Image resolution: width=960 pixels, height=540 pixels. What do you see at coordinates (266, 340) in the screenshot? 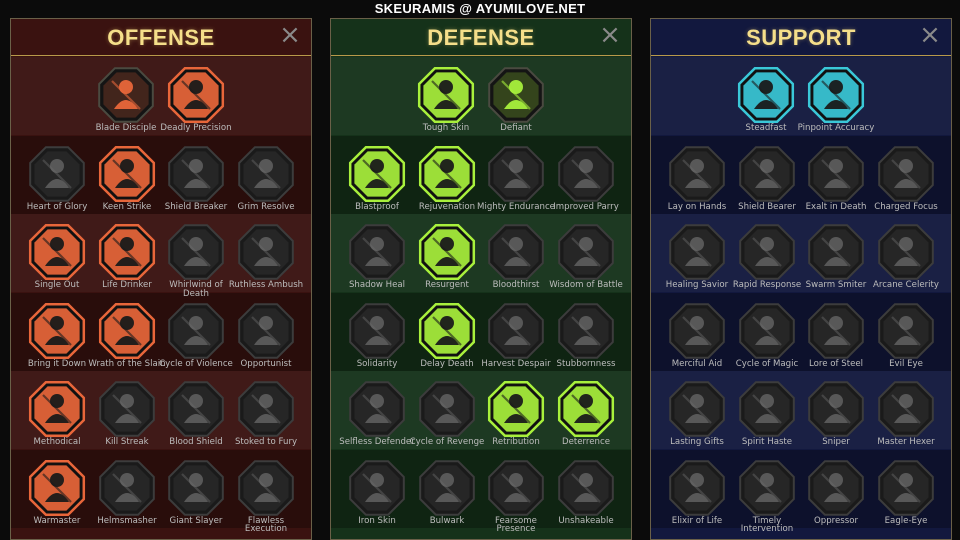
I see `skill-opportunist: Opportunist` at bounding box center [266, 340].